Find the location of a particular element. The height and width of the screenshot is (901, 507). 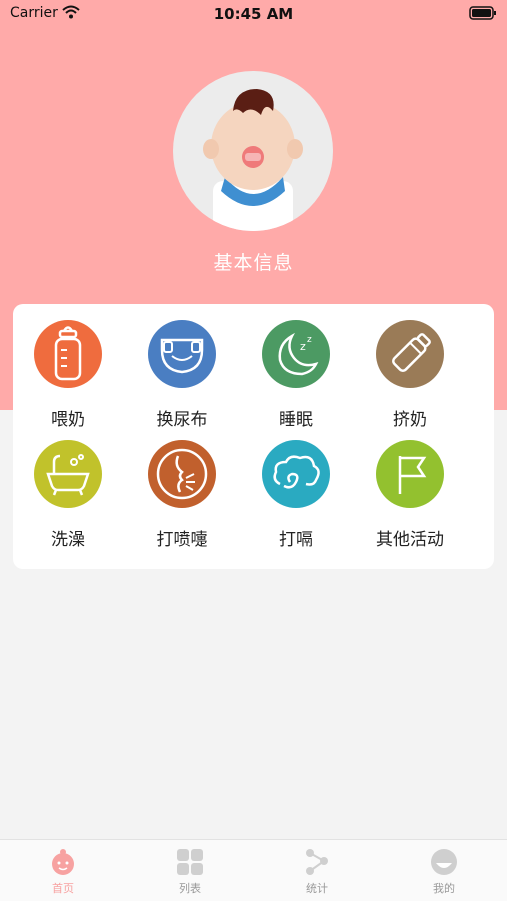

moon-sleep-icon: z z is located at coordinates (296, 354).